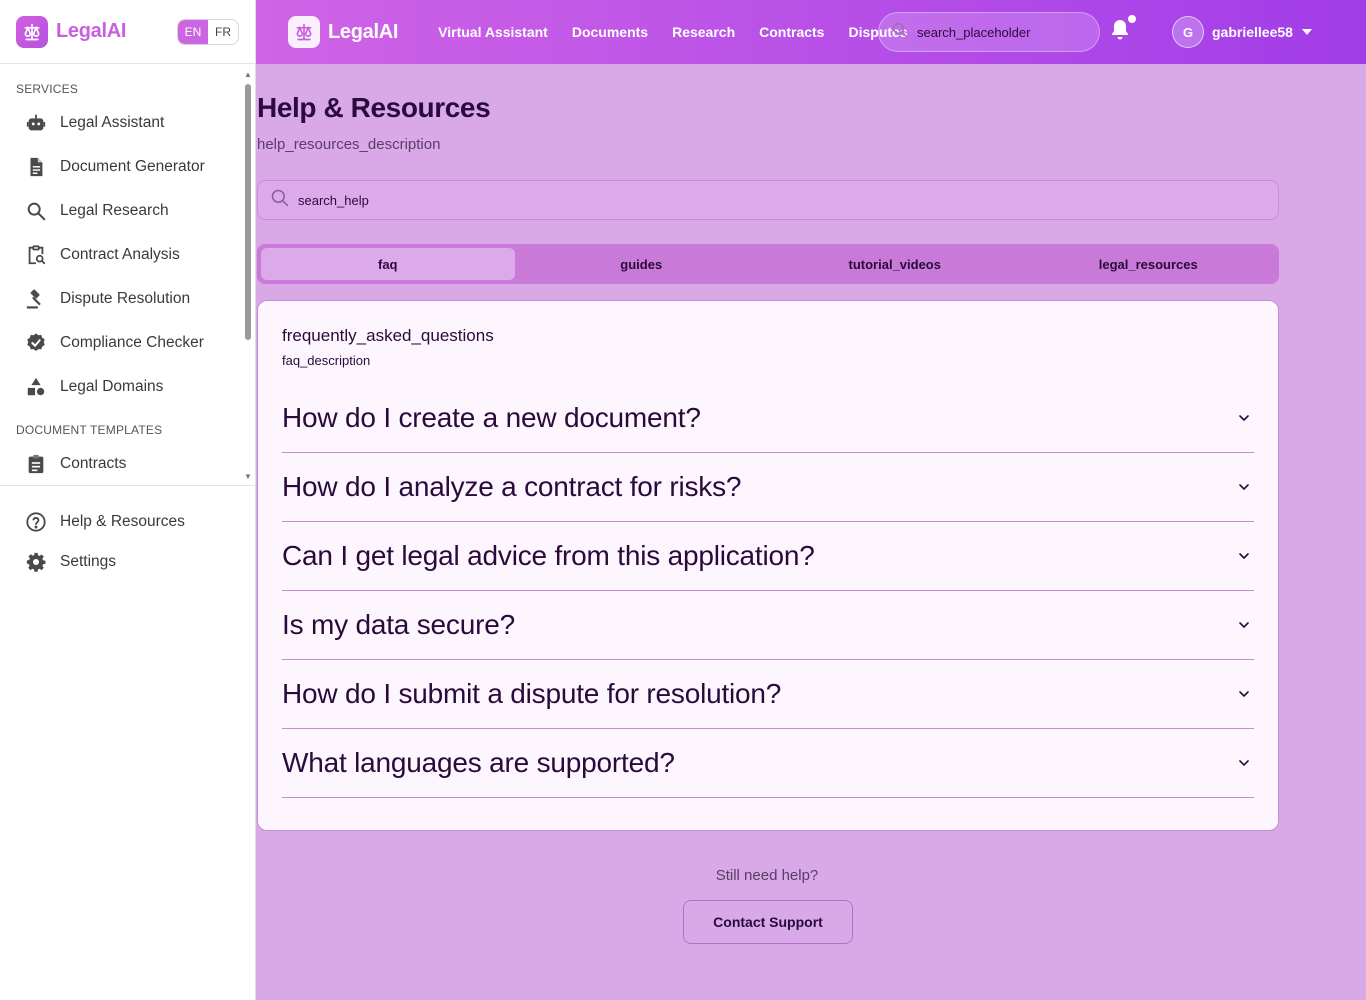  I want to click on page-description: help_resources_description, so click(349, 144).